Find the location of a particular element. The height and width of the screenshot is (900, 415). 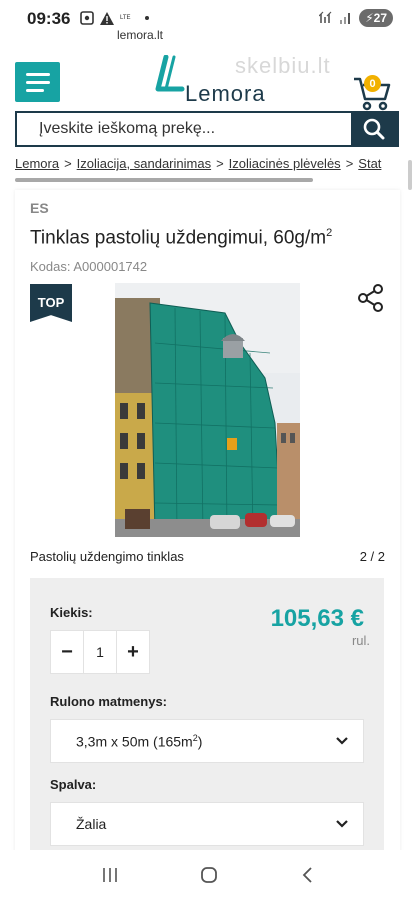

color-label: Spalva: is located at coordinates (73, 784).